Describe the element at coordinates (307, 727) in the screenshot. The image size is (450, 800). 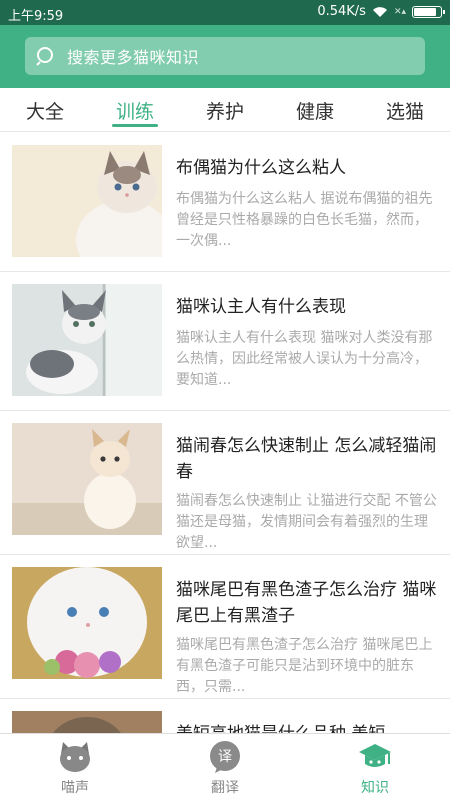
I see `article-title: 美短高地猫是什么品种 美短` at that location.